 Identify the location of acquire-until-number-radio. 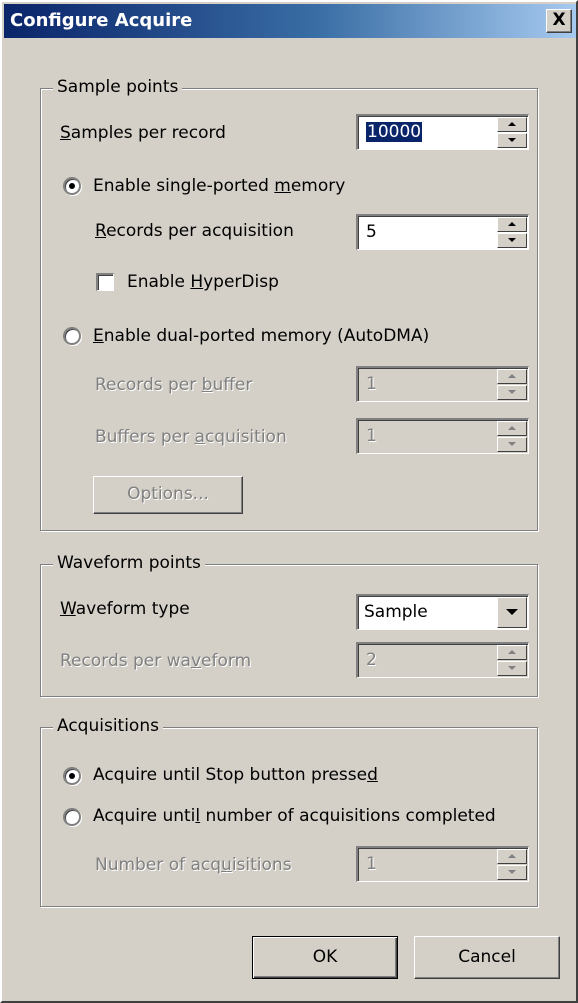
(72, 817).